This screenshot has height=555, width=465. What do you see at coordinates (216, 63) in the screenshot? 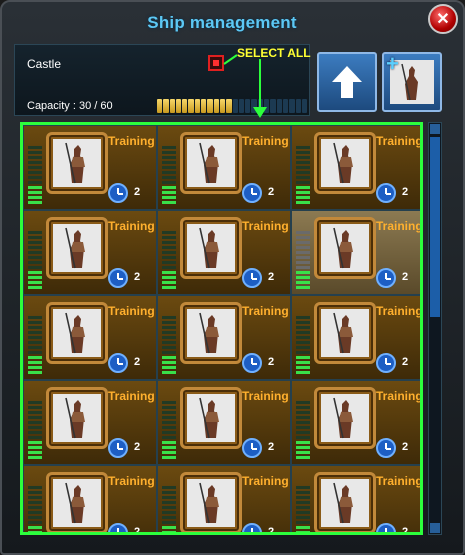
I see `select-all-checkbox` at bounding box center [216, 63].